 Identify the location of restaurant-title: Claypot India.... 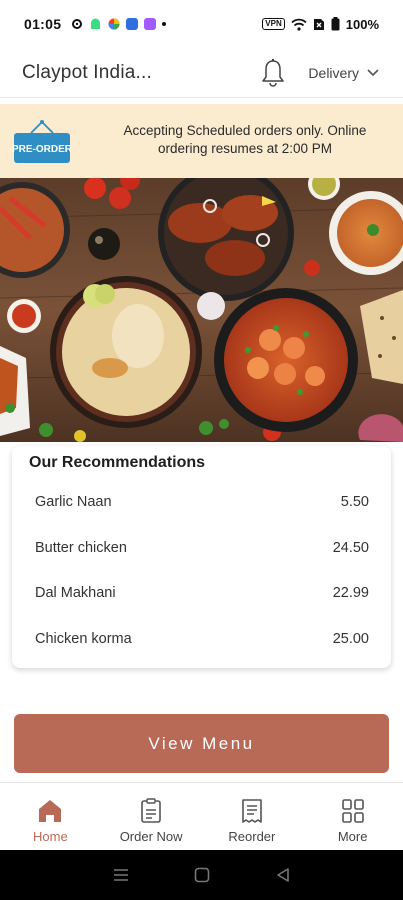
(87, 73).